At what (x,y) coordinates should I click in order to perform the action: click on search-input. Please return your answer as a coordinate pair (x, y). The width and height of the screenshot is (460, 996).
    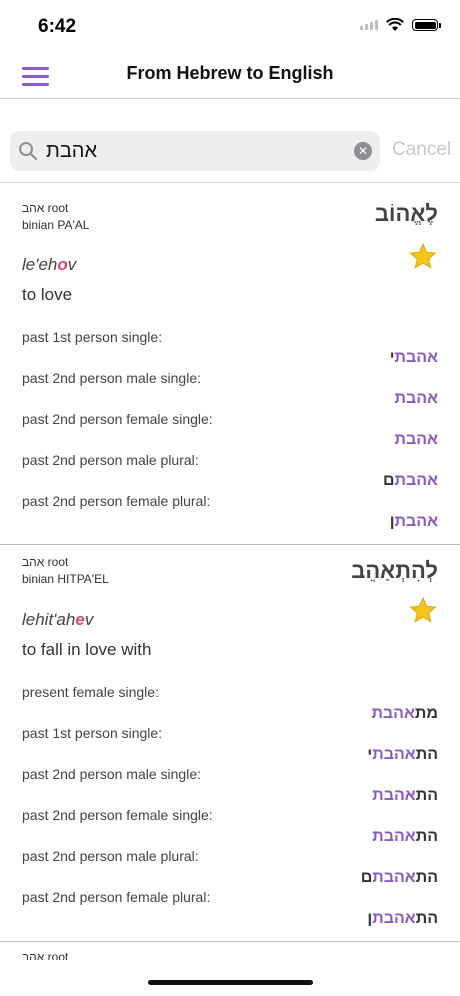
    Looking at the image, I should click on (196, 151).